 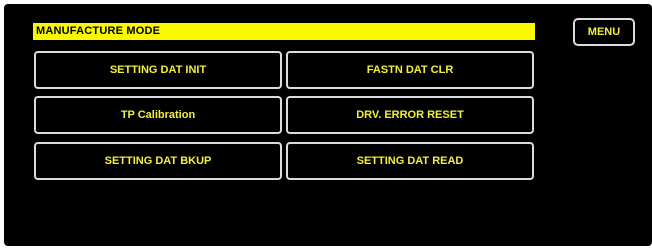 I want to click on setting-dat-read-button: SETTING DAT READ, so click(x=410, y=161).